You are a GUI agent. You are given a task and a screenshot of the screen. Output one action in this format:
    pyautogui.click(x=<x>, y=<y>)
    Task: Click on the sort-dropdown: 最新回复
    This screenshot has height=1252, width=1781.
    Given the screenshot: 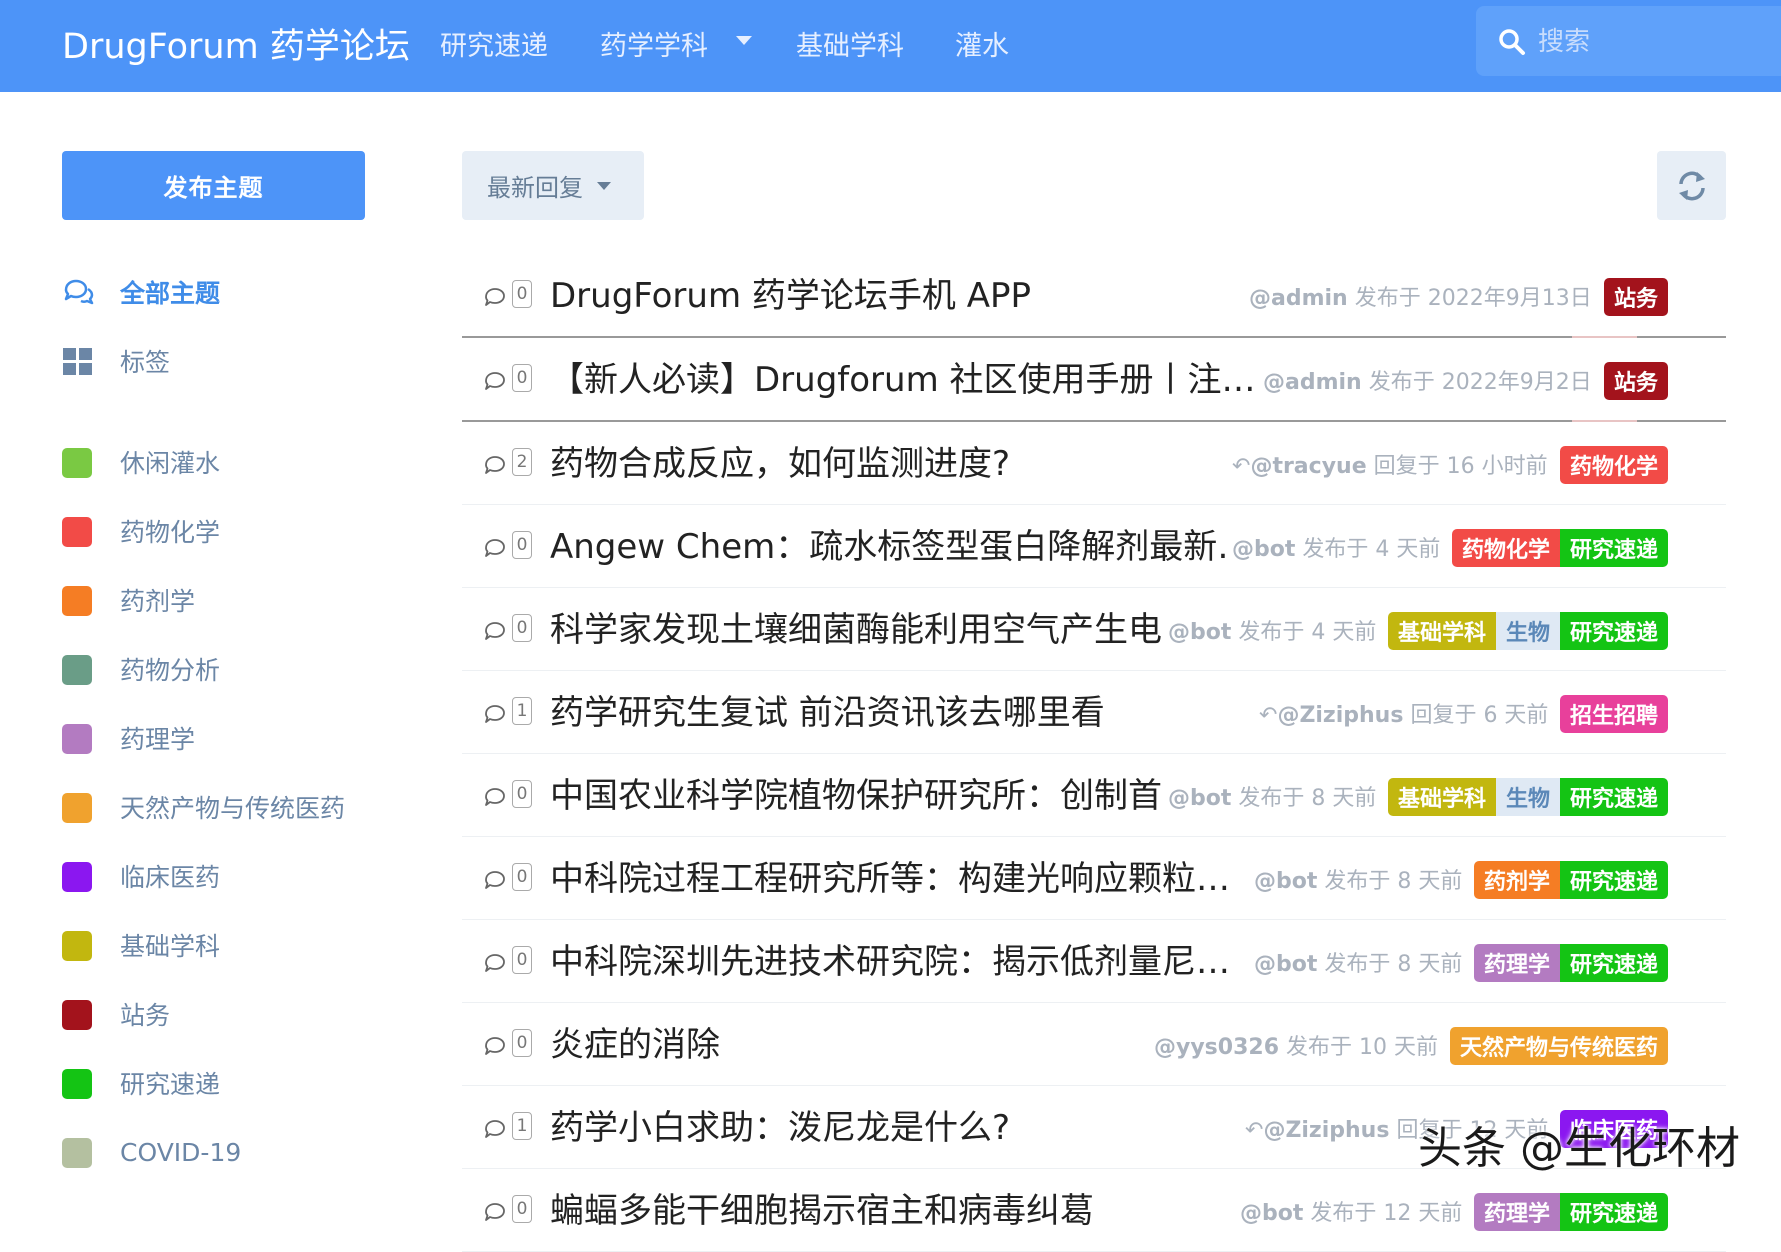 What is the action you would take?
    pyautogui.click(x=553, y=185)
    